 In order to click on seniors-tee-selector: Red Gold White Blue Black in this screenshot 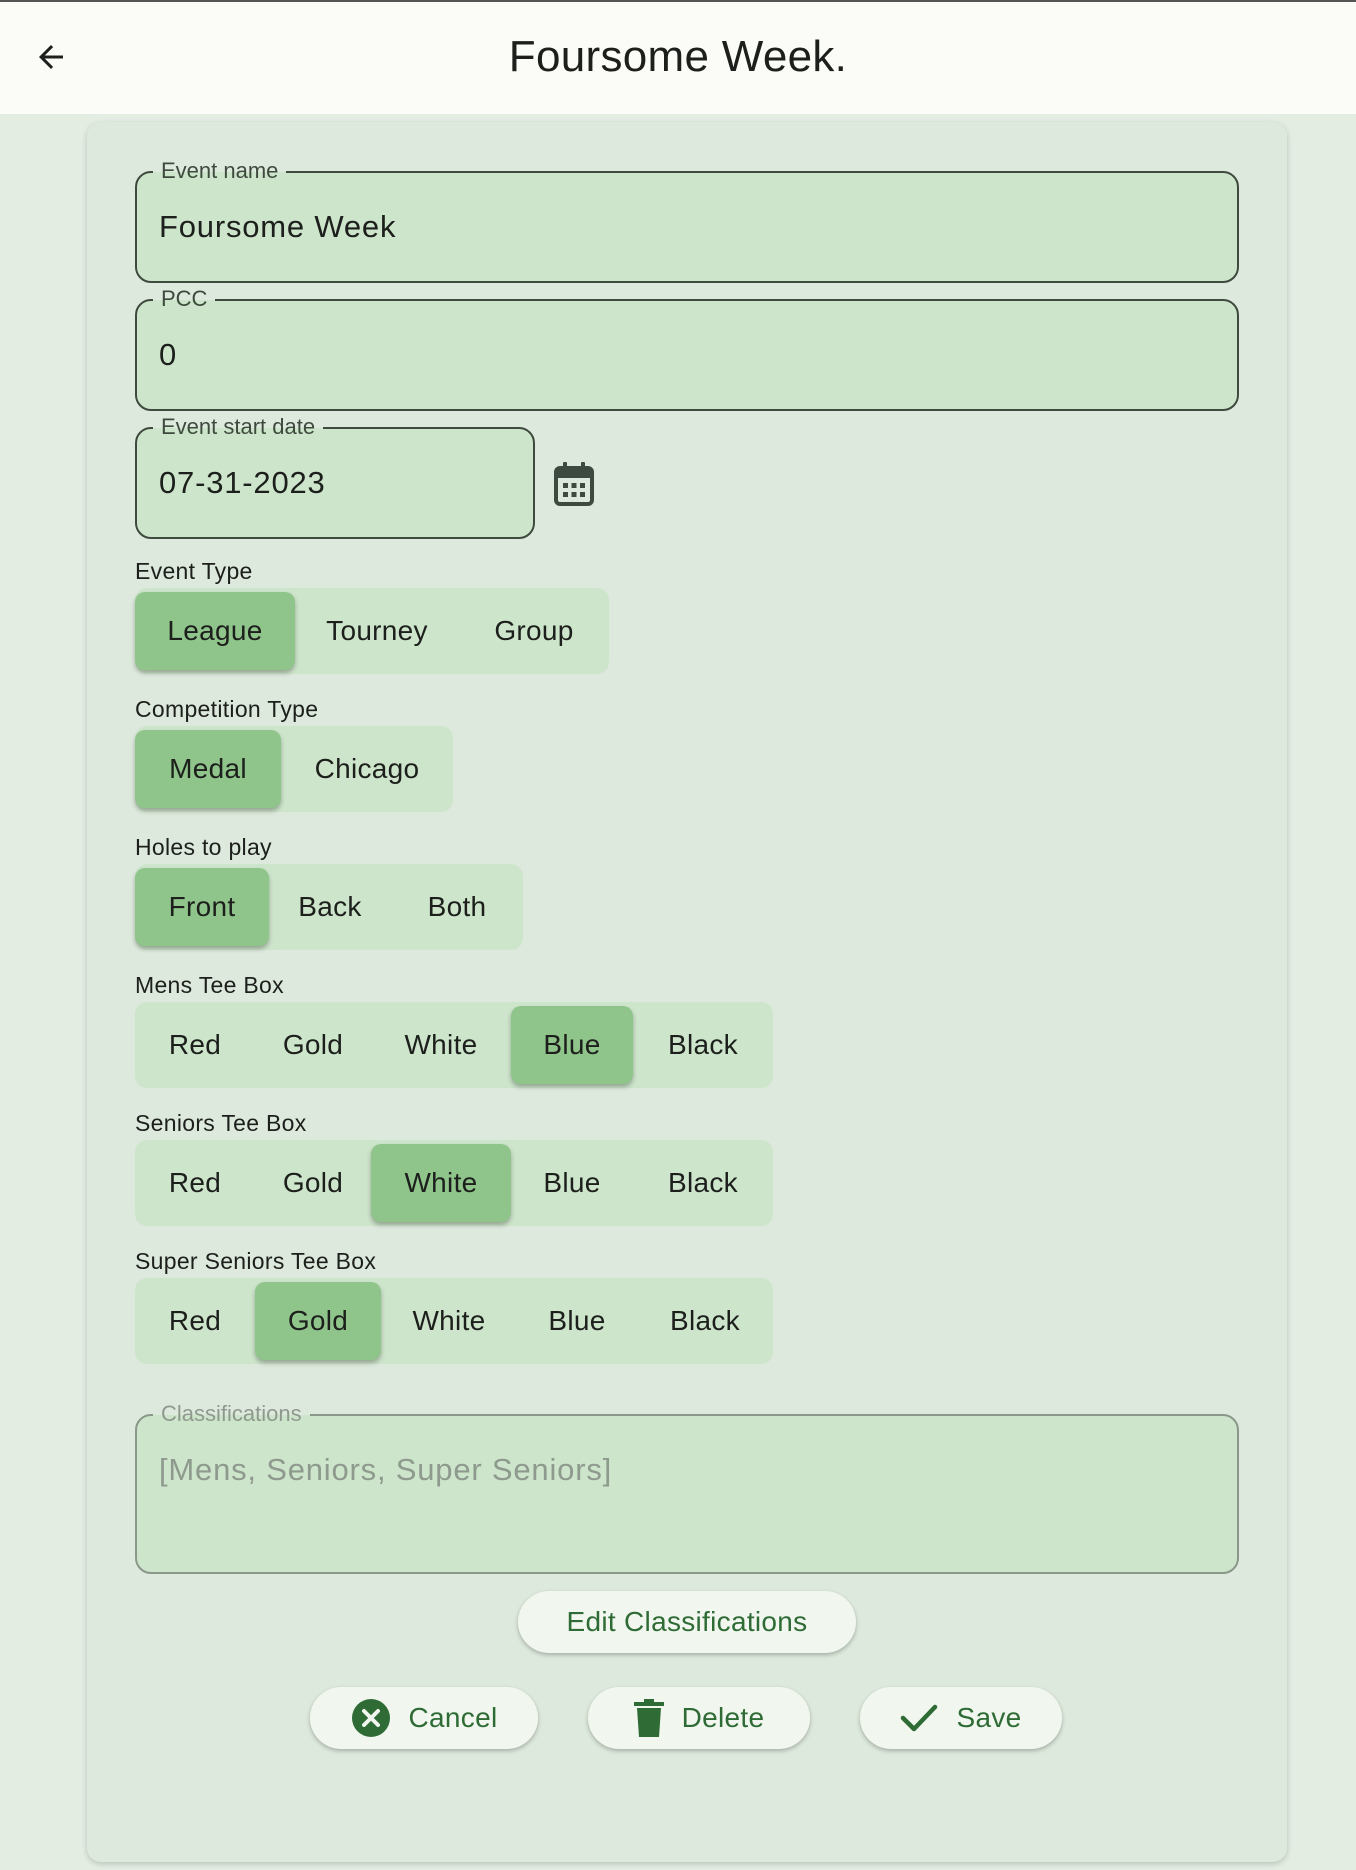, I will do `click(454, 1183)`.